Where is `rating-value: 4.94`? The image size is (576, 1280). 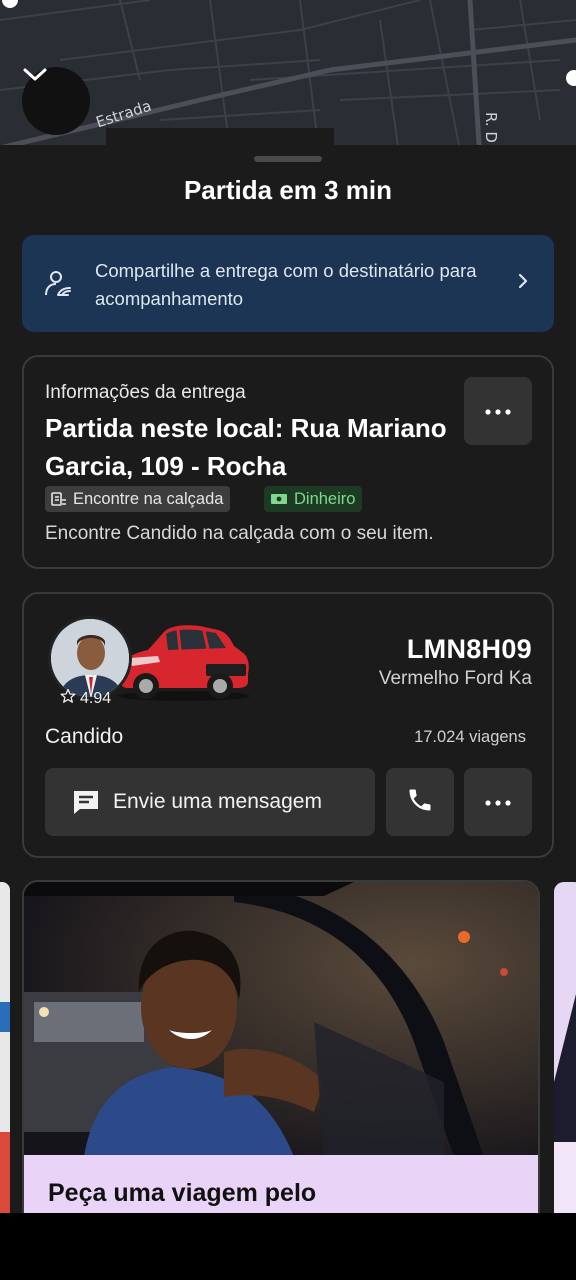 rating-value: 4.94 is located at coordinates (96, 698).